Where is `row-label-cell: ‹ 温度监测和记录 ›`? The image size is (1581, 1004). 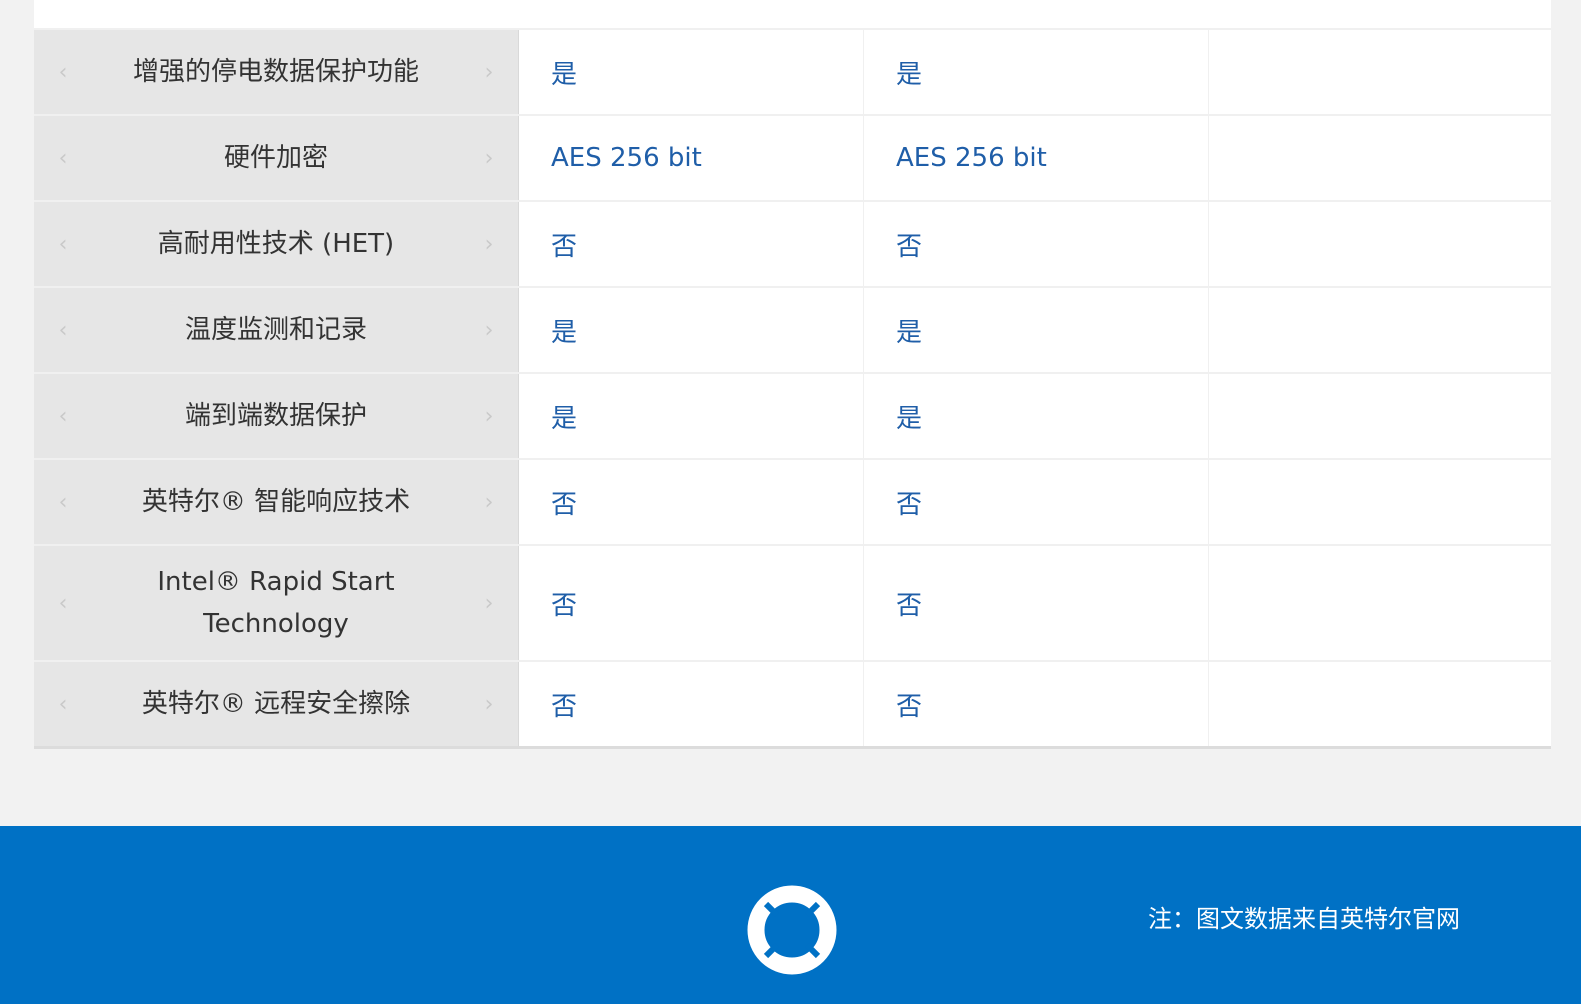 row-label-cell: ‹ 温度监测和记录 › is located at coordinates (276, 330).